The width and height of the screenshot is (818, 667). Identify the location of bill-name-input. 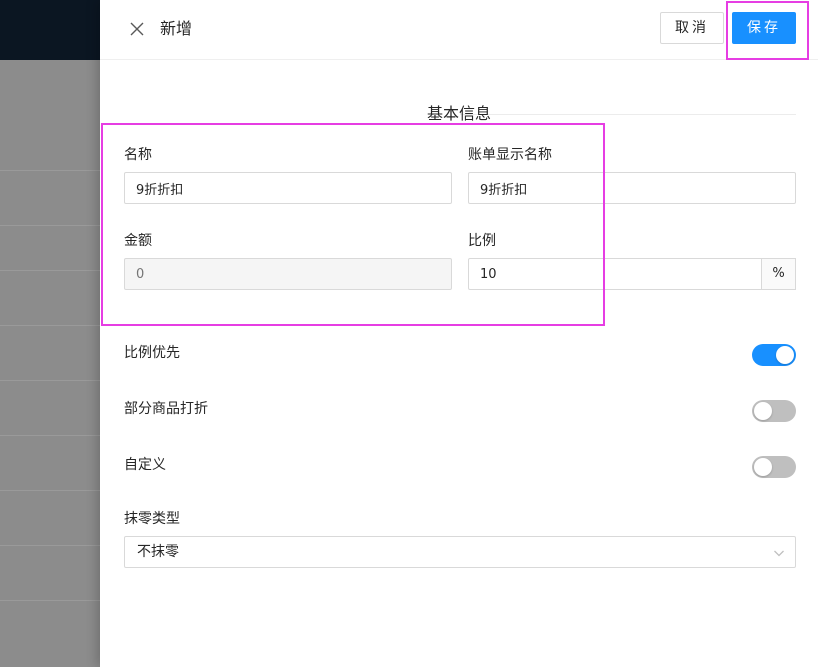
(632, 188).